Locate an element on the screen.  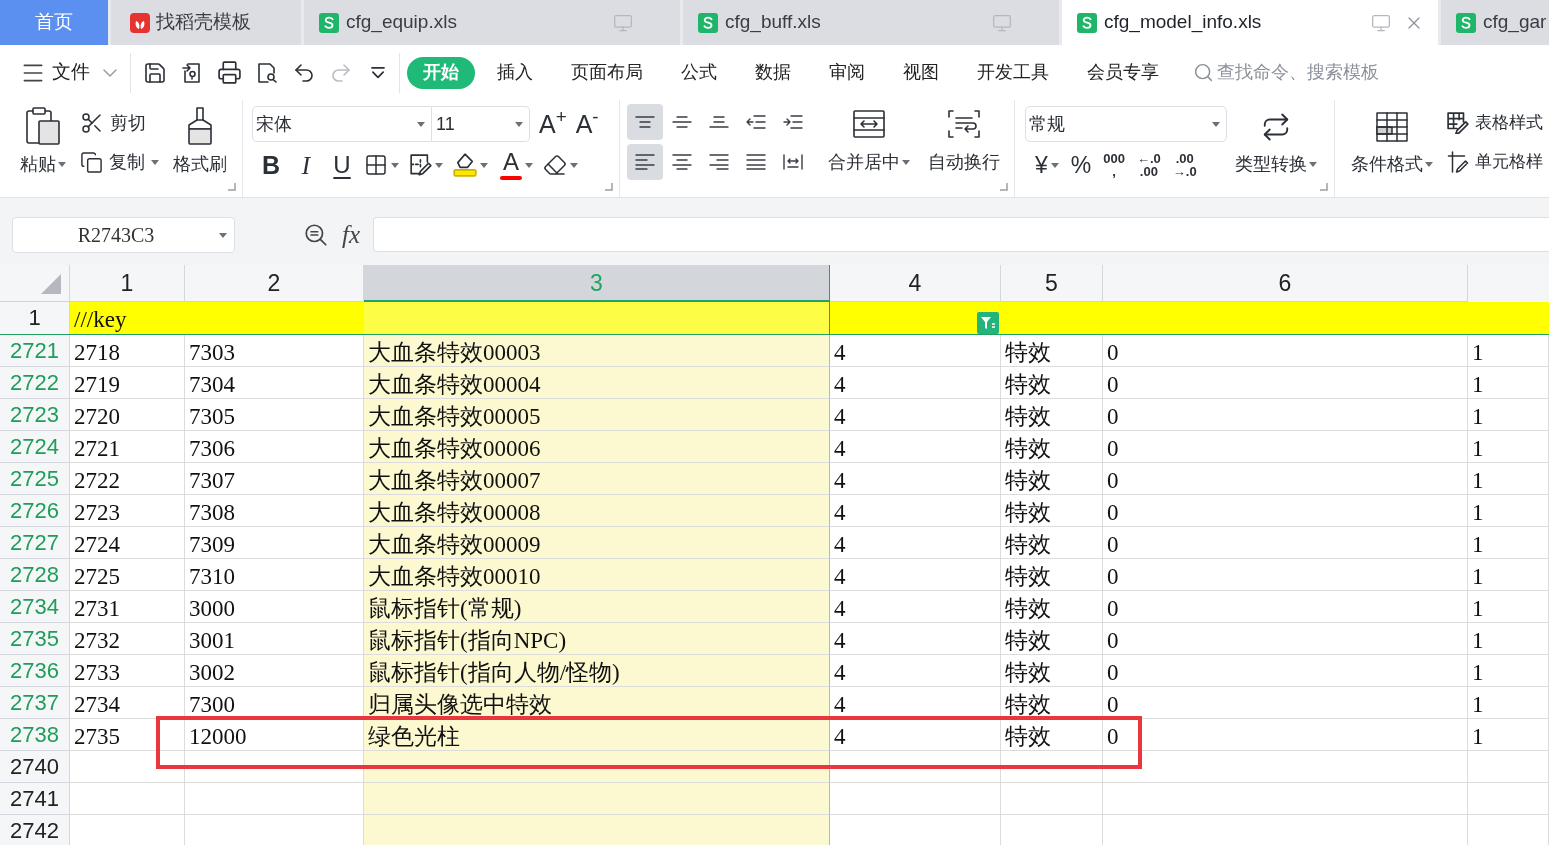
clear-format-button is located at coordinates (560, 165).